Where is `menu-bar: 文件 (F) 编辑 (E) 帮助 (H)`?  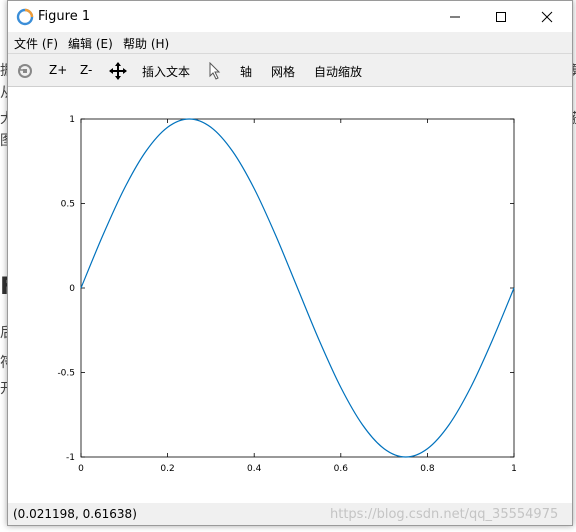 menu-bar: 文件 (F) 编辑 (E) 帮助 (H) is located at coordinates (290, 42).